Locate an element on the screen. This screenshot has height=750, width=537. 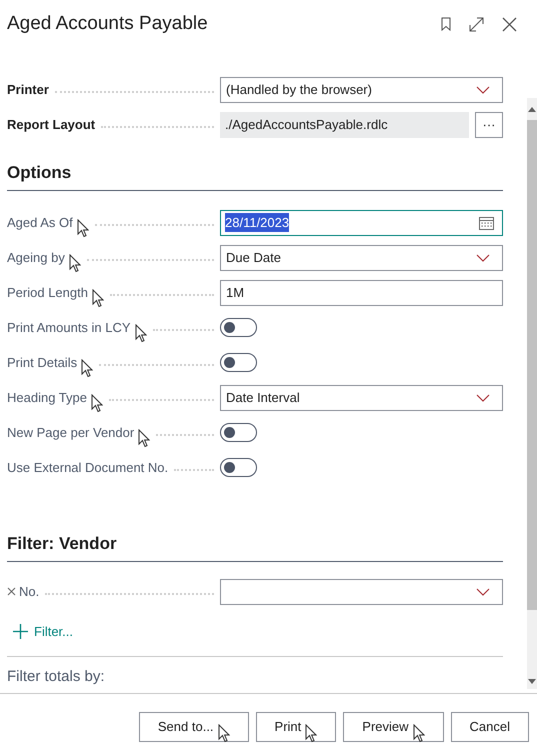
close-icon is located at coordinates (509, 24).